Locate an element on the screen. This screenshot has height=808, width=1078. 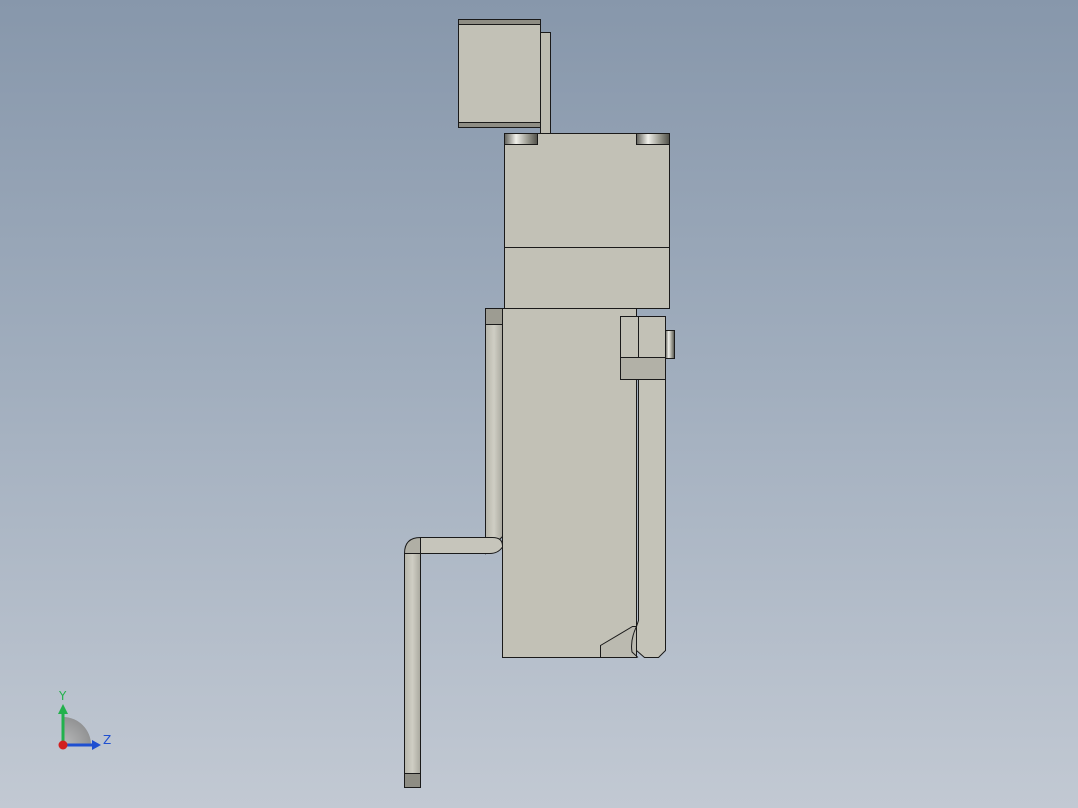
lever-arm is located at coordinates (453, 548).